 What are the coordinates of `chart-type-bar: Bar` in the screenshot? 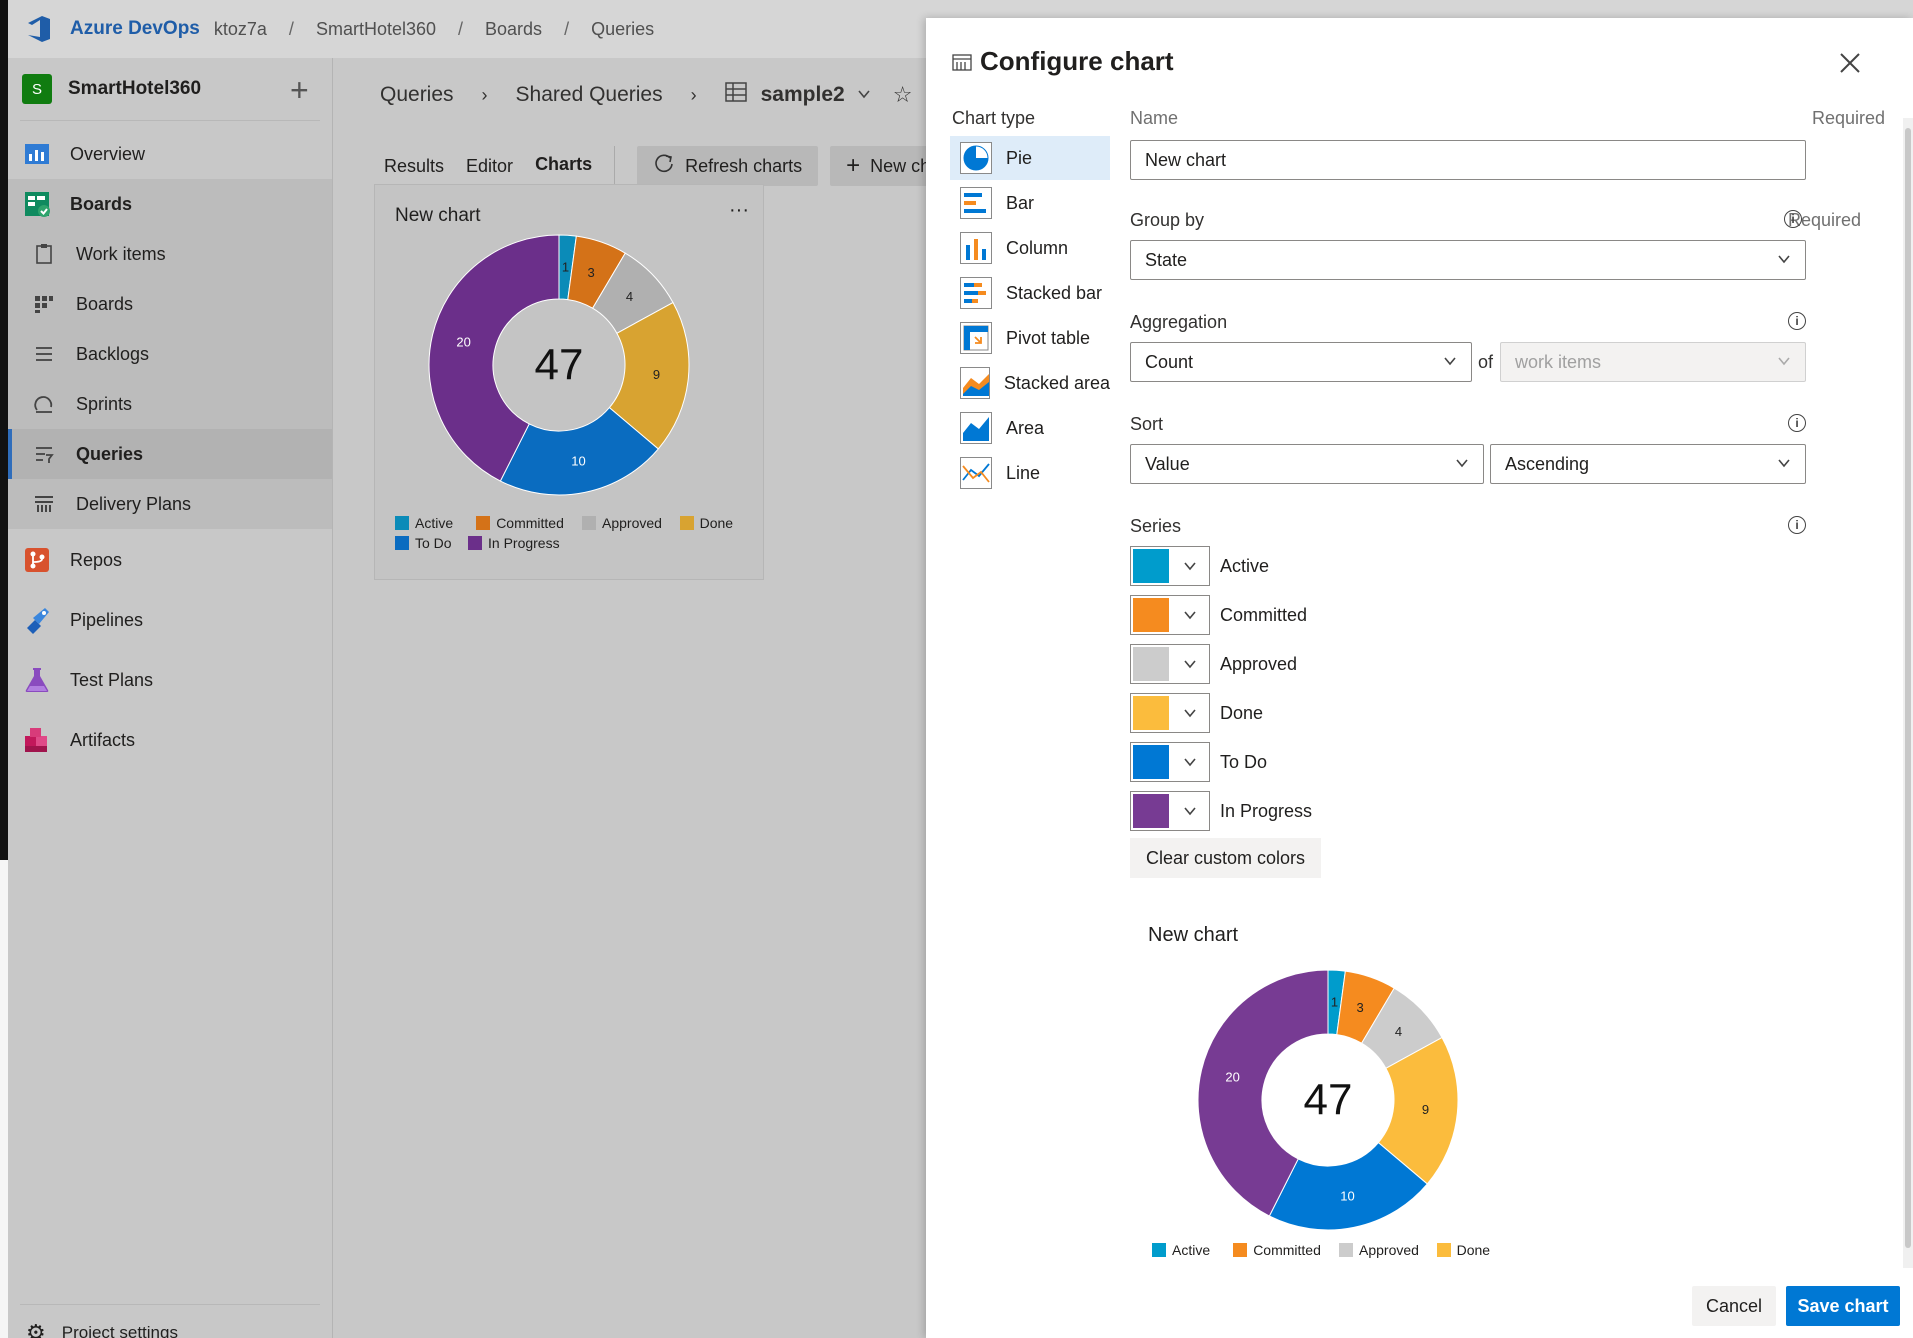 It's located at (1030, 203).